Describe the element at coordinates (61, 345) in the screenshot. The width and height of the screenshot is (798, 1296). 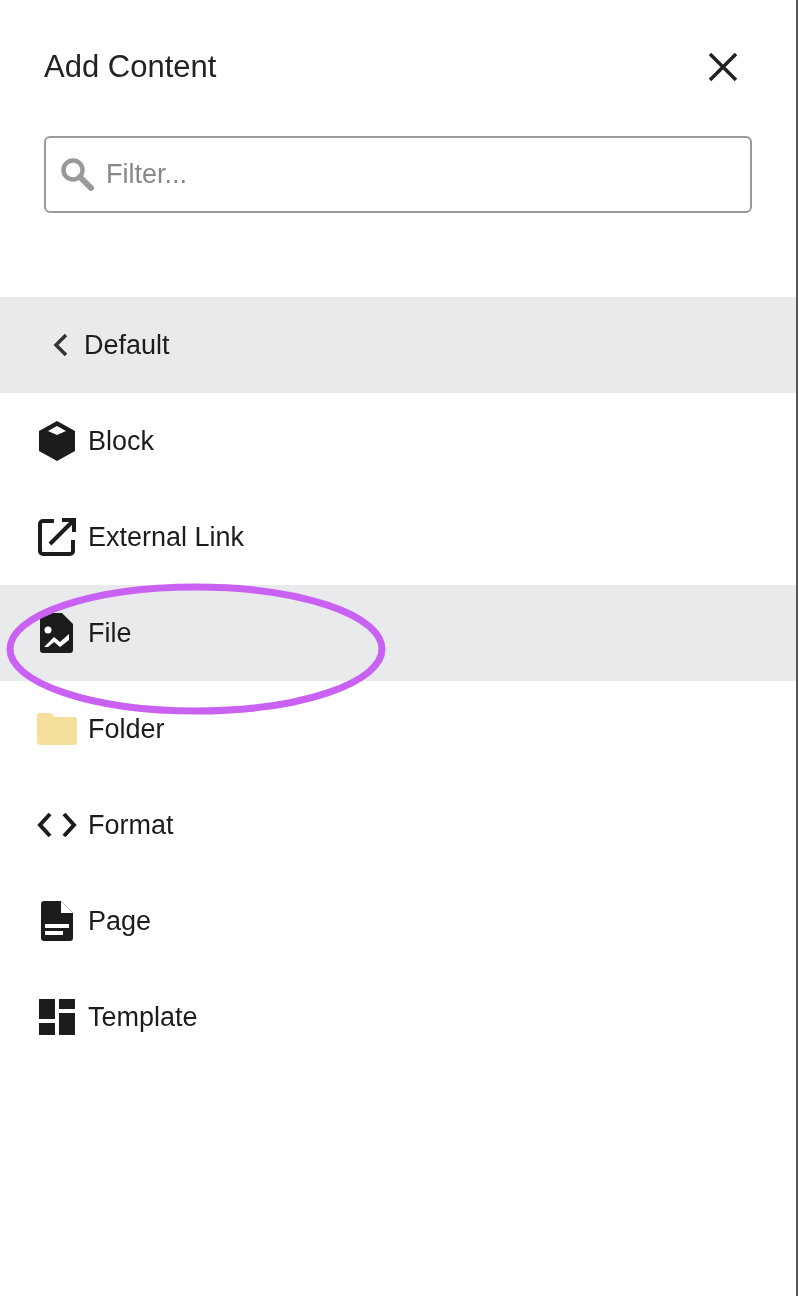
I see `chevron-left-icon` at that location.